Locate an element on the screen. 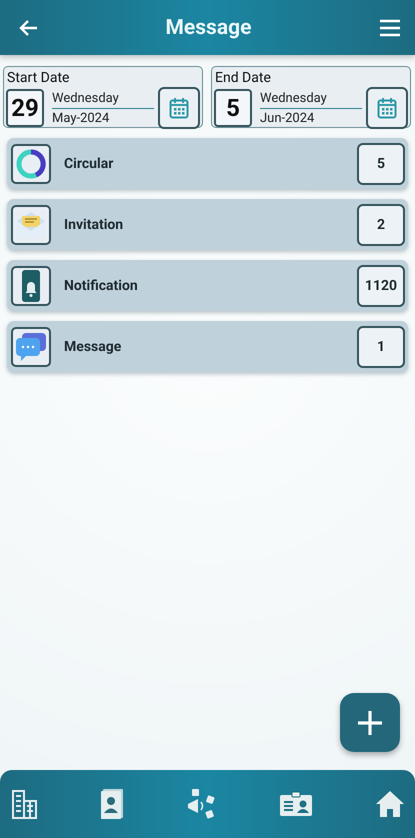 Image resolution: width=415 pixels, height=838 pixels. back-arrow-icon is located at coordinates (28, 27).